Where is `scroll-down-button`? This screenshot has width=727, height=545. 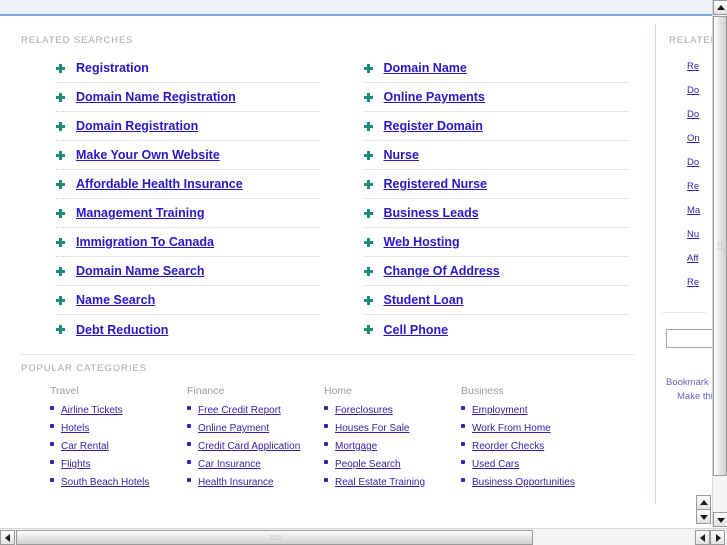
scroll-down-button is located at coordinates (720, 519).